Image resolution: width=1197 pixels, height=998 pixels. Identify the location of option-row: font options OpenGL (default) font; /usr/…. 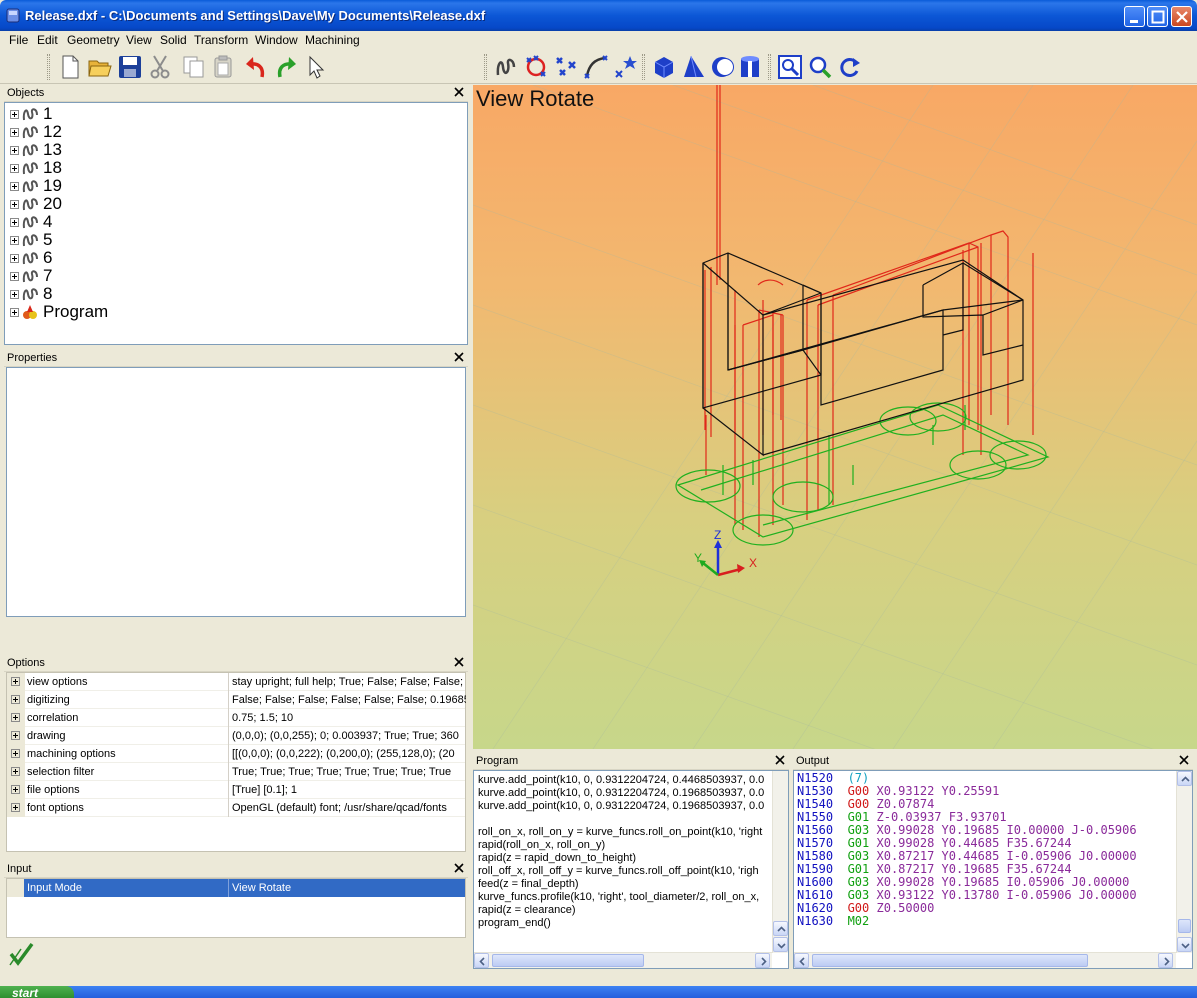
(236, 808).